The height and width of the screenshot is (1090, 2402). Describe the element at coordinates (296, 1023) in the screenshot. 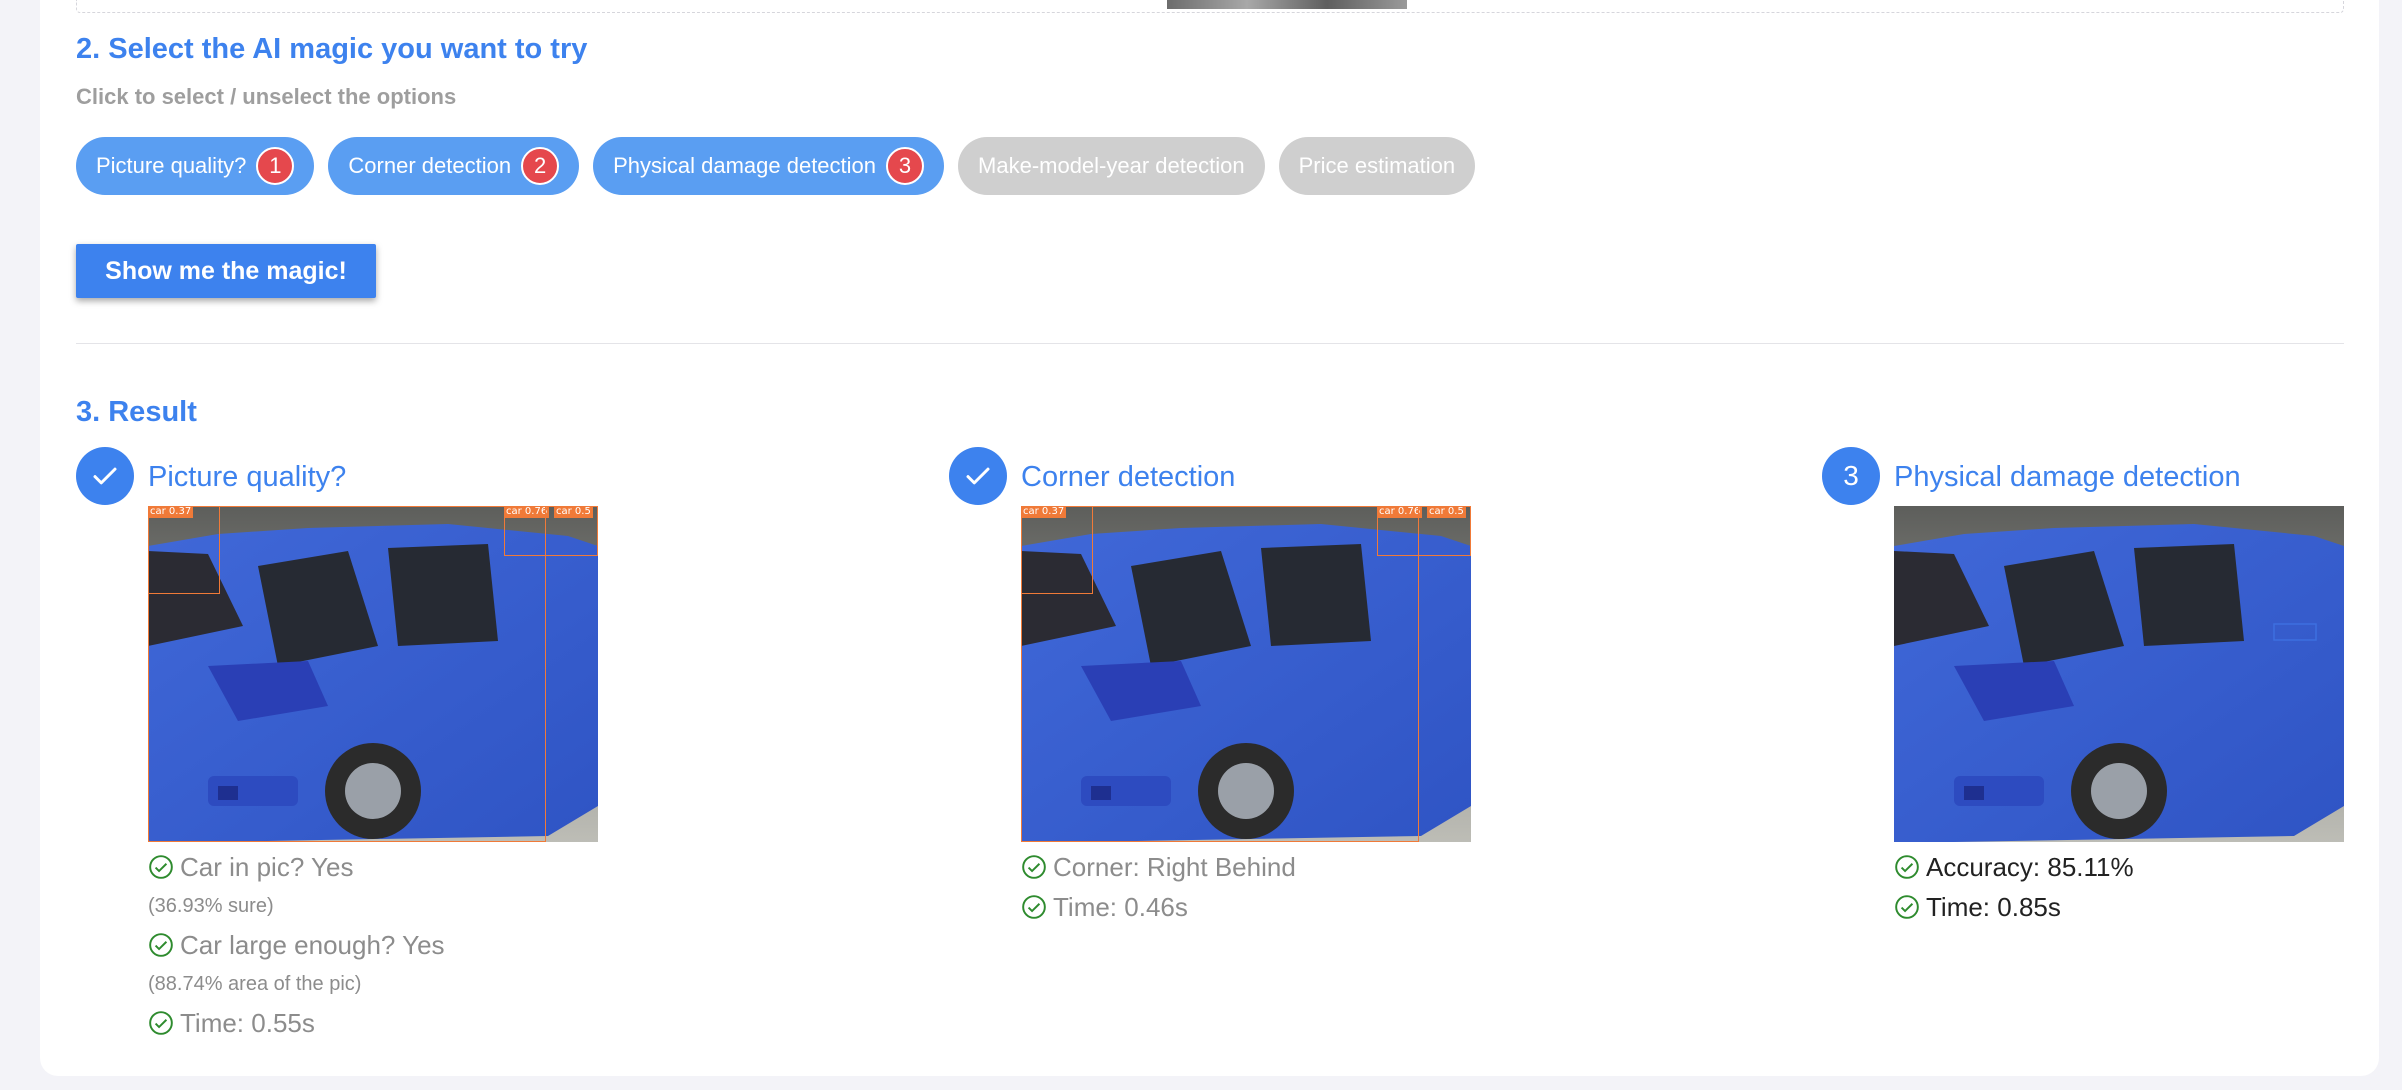

I see `result-line: Time: 0.55s` at that location.